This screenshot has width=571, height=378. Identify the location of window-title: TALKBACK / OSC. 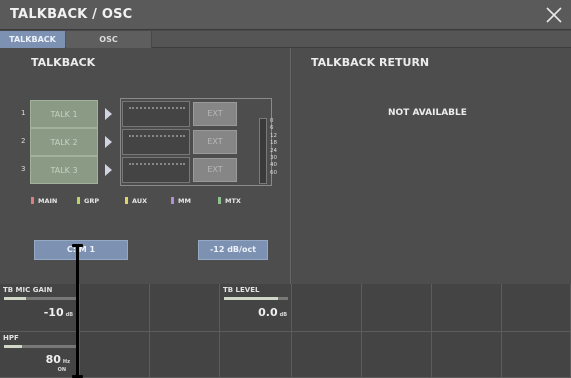
(71, 14).